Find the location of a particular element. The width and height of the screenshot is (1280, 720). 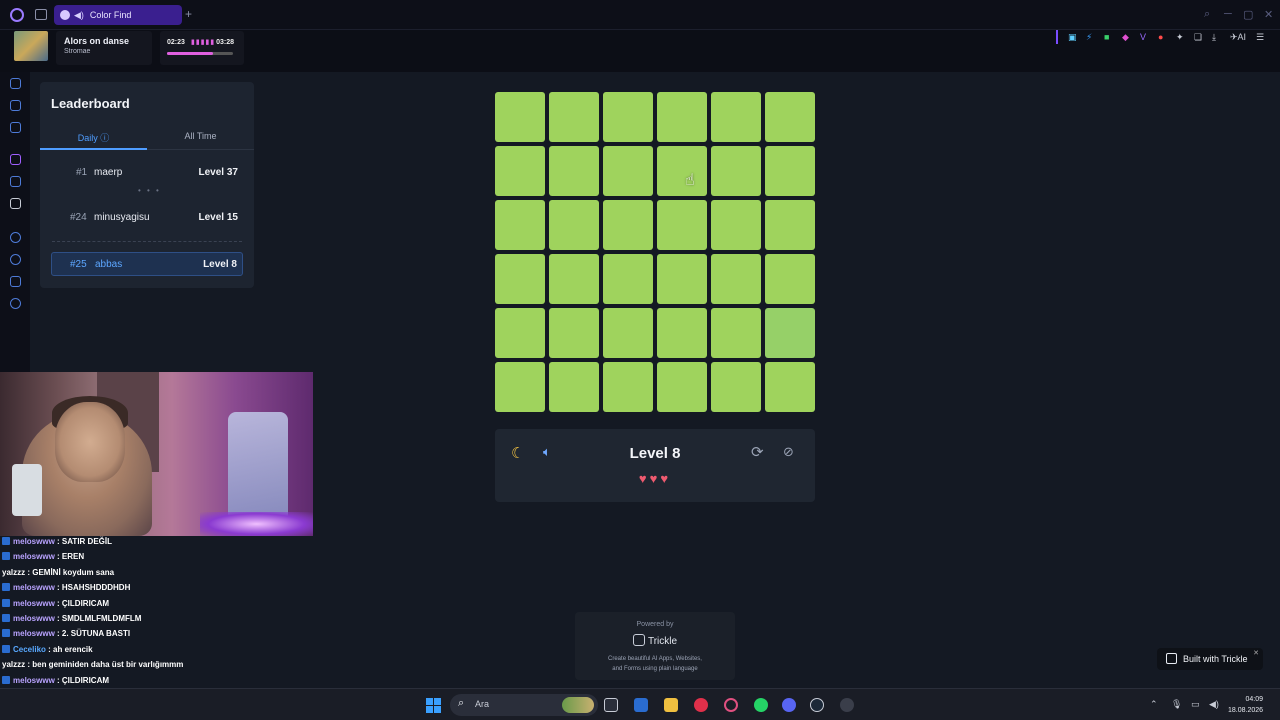

tab-audio-icon: ◀) is located at coordinates (79, 15).